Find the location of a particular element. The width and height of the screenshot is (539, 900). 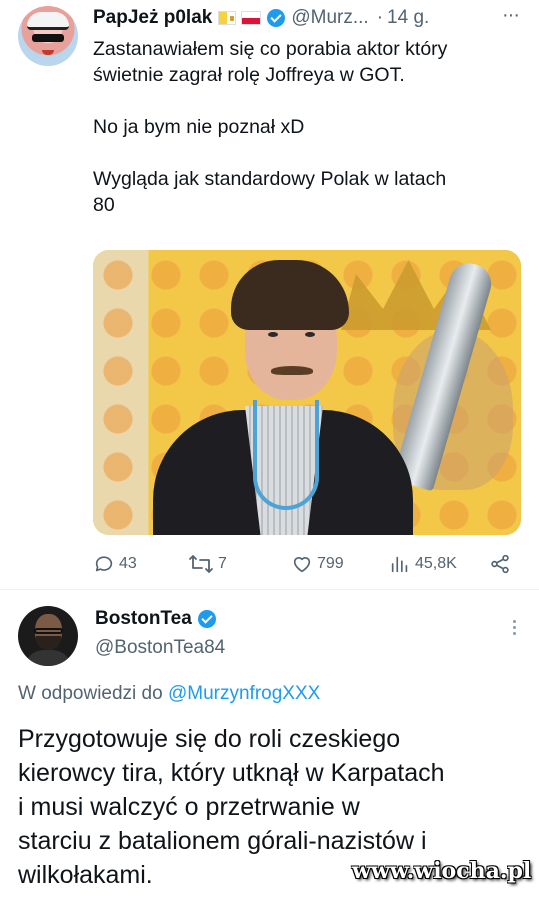

poland-flag-icon is located at coordinates (251, 18).